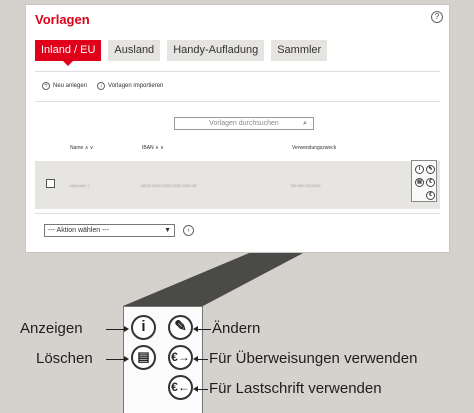 This screenshot has width=474, height=413. Describe the element at coordinates (236, 328) in the screenshot. I see `legend-edit-label: Ändern` at that location.